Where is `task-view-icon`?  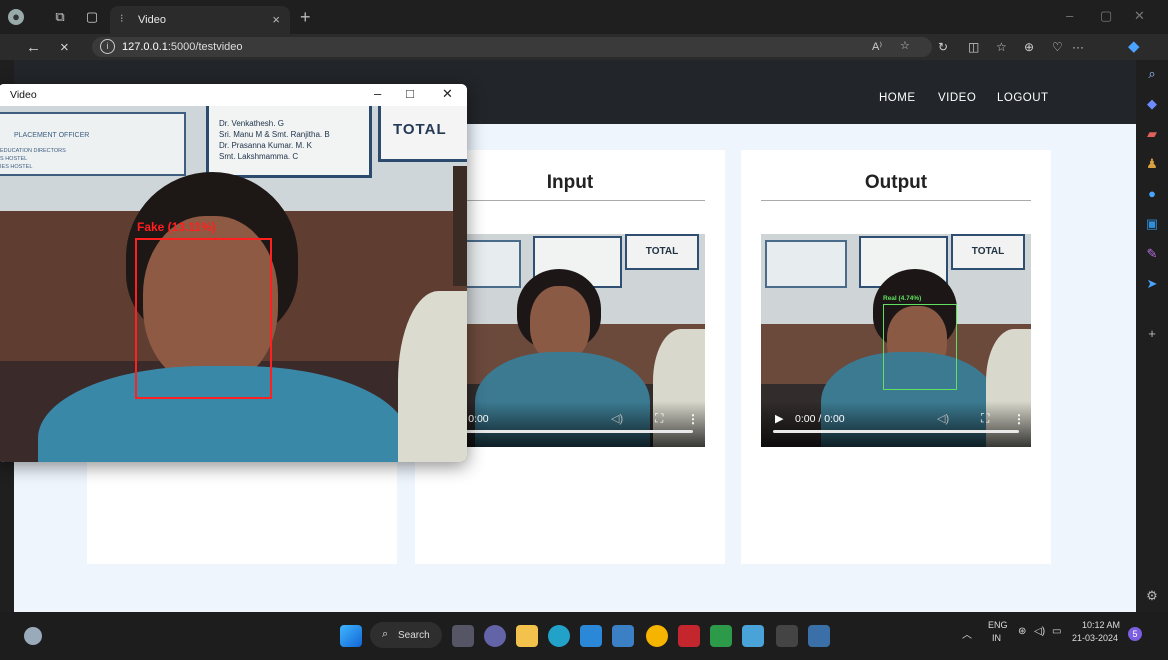 task-view-icon is located at coordinates (463, 636).